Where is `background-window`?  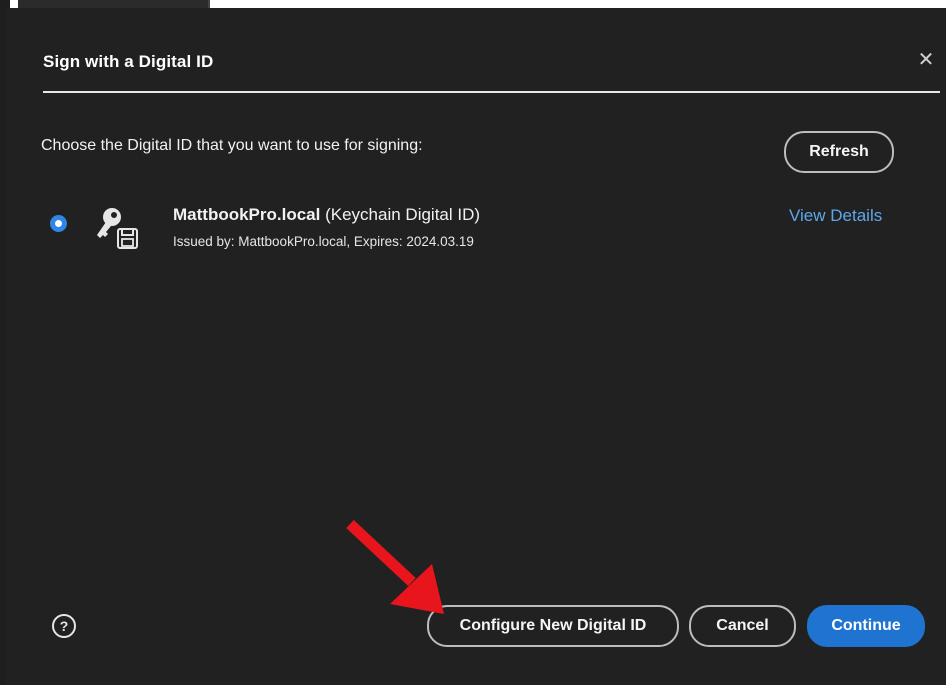 background-window is located at coordinates (475, 4).